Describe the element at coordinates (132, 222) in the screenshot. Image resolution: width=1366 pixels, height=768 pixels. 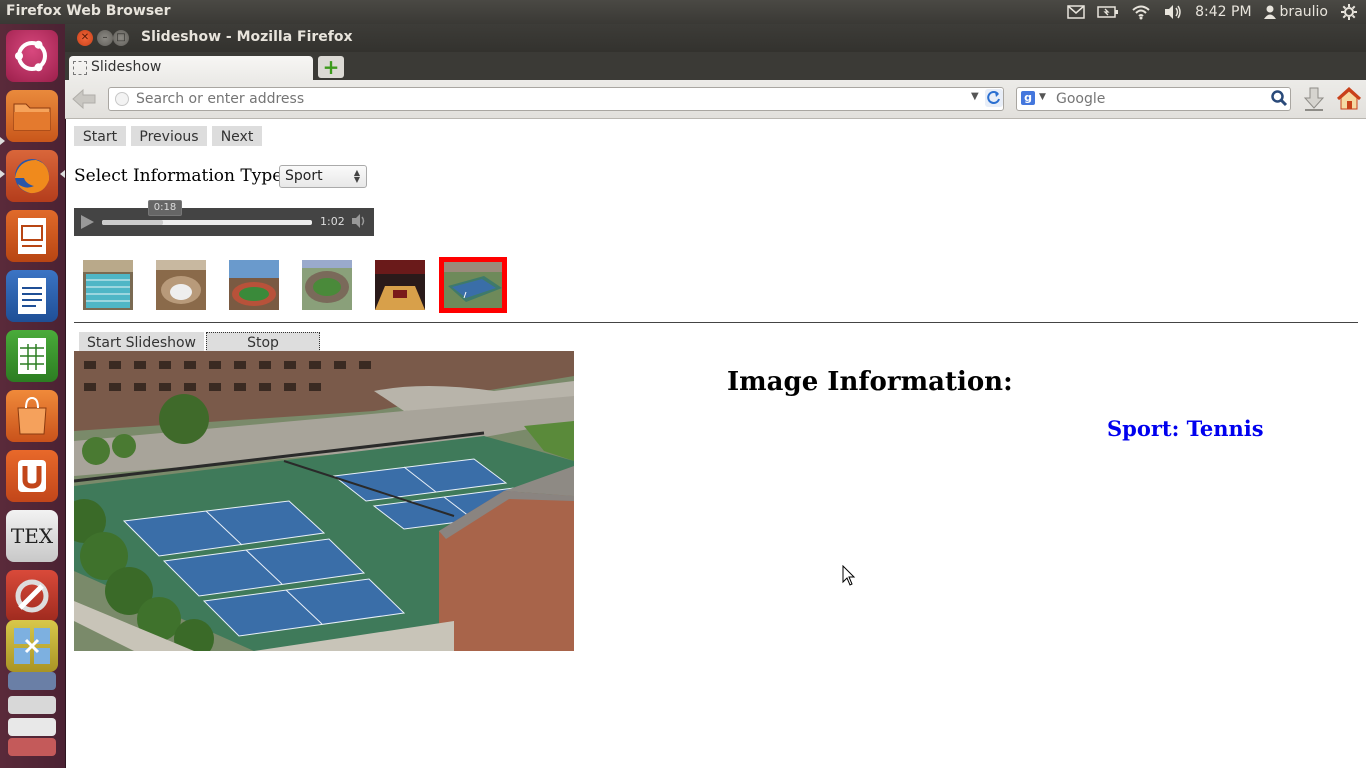
I see `audio-progress-fill` at that location.